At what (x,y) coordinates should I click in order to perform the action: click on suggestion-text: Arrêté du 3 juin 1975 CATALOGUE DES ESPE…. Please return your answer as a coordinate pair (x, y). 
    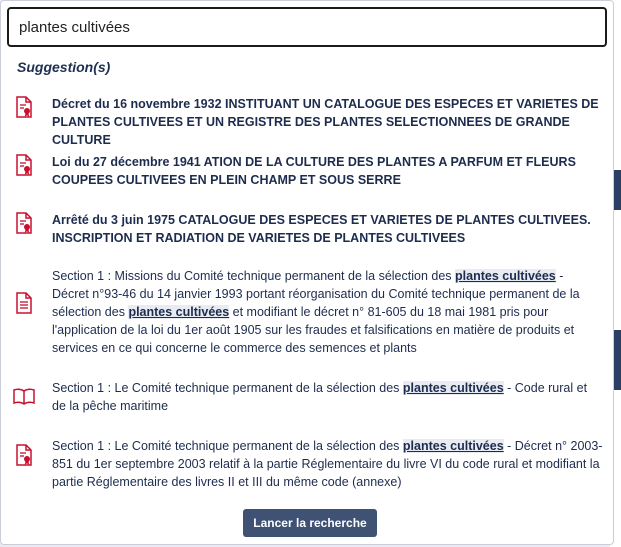
    Looking at the image, I should click on (321, 229).